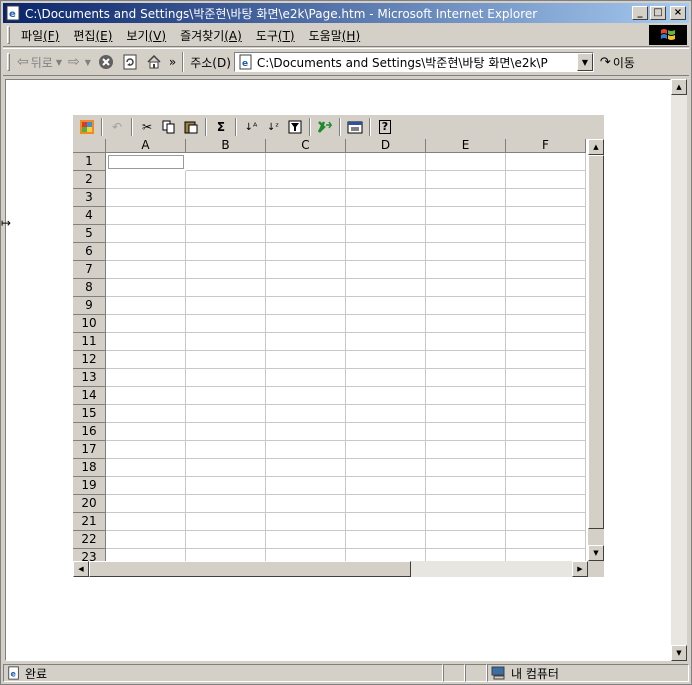  Describe the element at coordinates (89, 180) in the screenshot. I see `row-header: 2` at that location.